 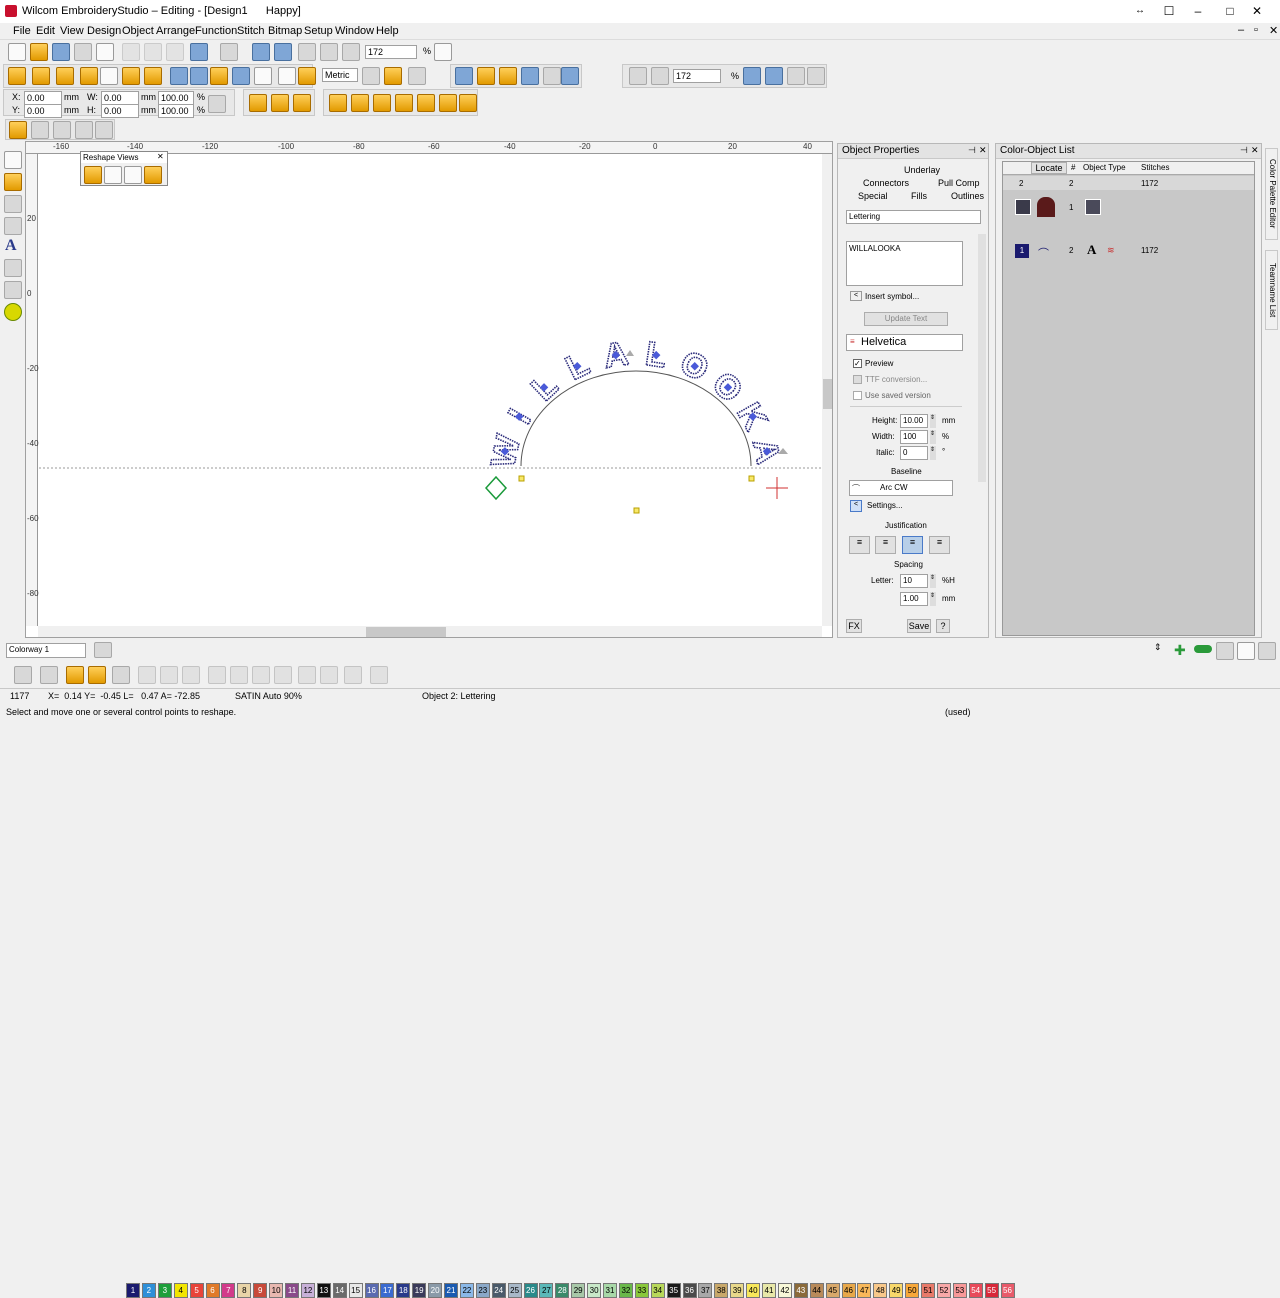 I want to click on lettering-object: WILLALOOKA, so click(x=635, y=403).